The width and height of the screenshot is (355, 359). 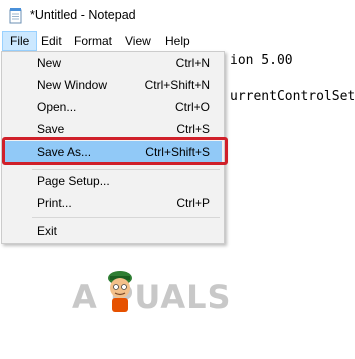 What do you see at coordinates (292, 96) in the screenshot?
I see `editor-line: urrentControlSet` at bounding box center [292, 96].